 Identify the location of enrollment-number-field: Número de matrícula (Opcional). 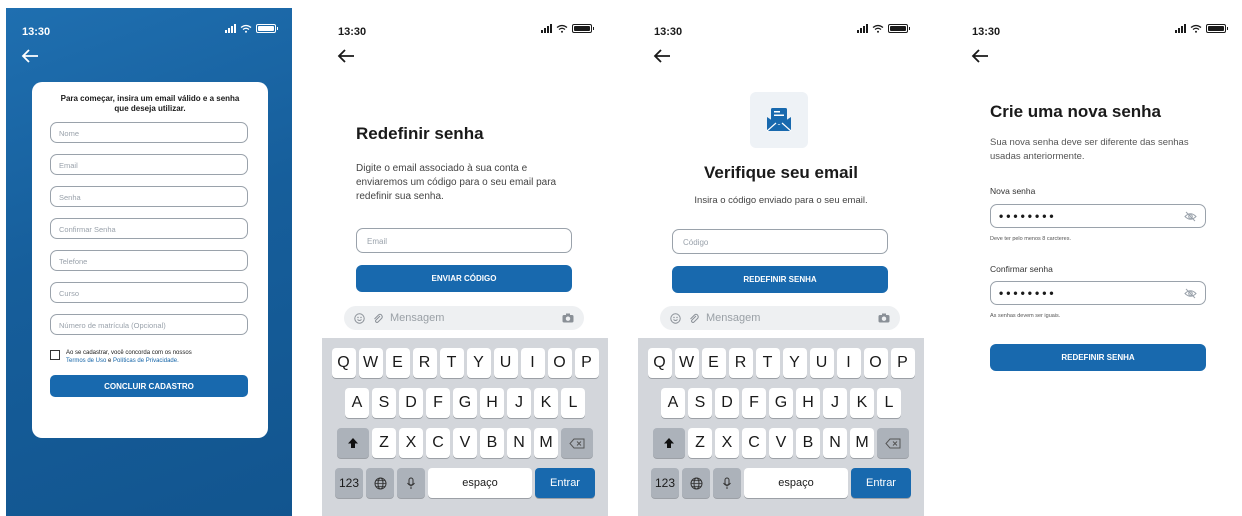
(149, 324).